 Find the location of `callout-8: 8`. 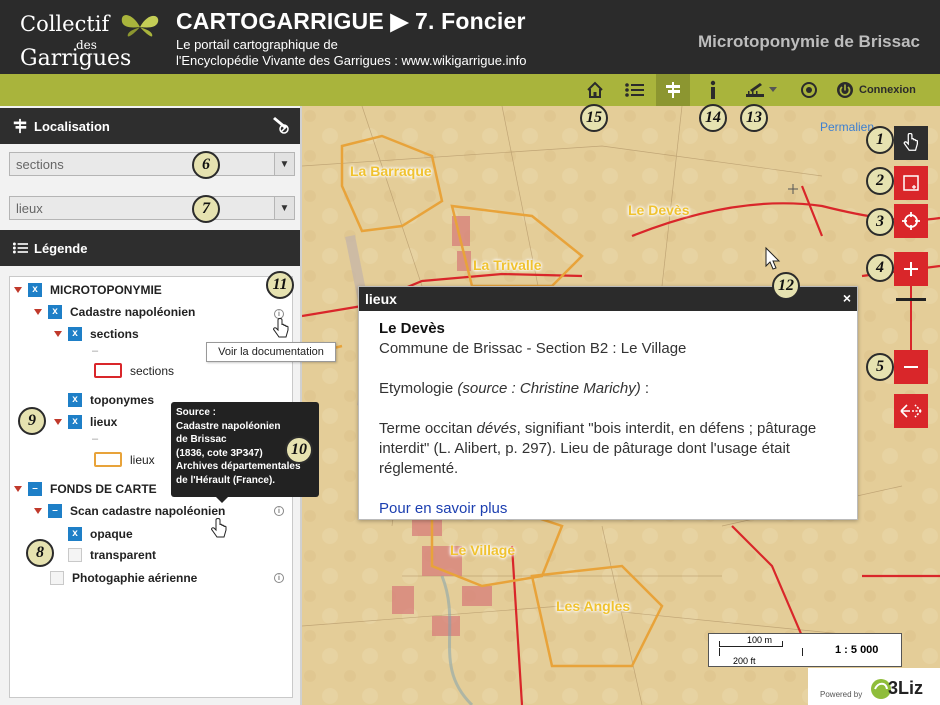

callout-8: 8 is located at coordinates (40, 553).